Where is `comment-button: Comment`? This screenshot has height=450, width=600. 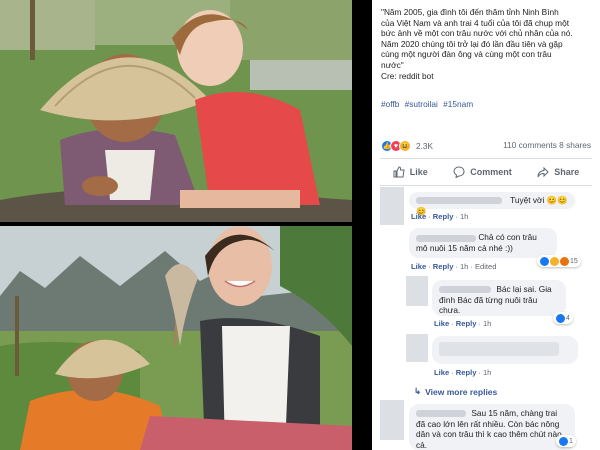
comment-button: Comment is located at coordinates (482, 172).